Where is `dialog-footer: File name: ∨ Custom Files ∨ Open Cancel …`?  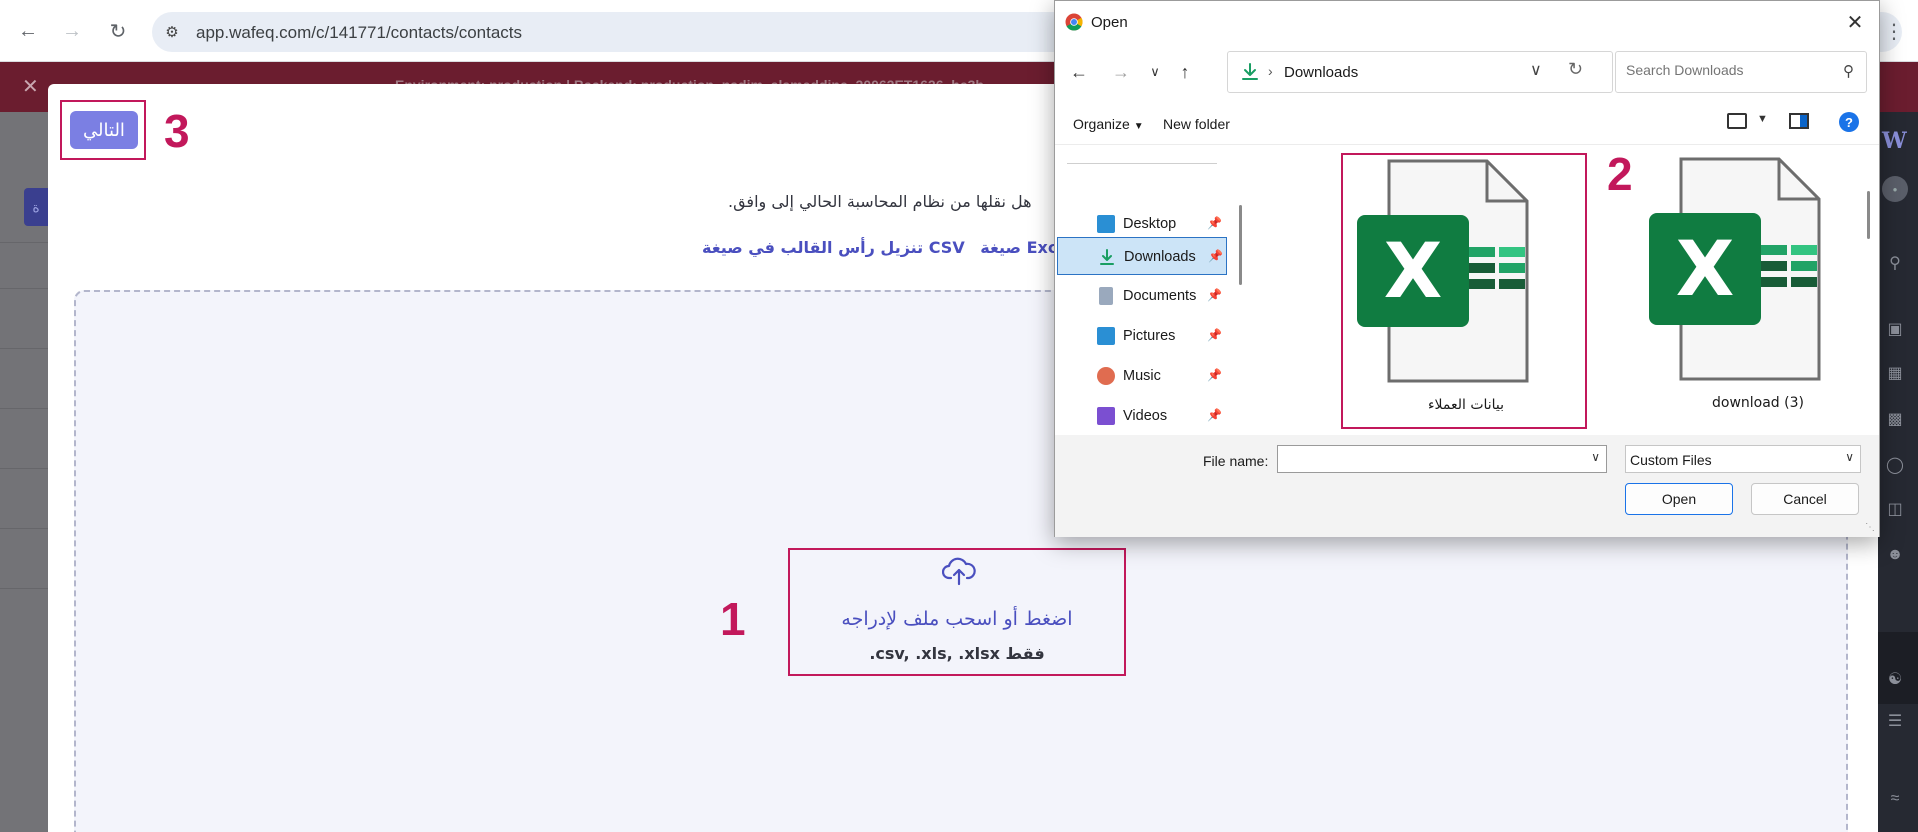
dialog-footer: File name: ∨ Custom Files ∨ Open Cancel … is located at coordinates (1467, 486).